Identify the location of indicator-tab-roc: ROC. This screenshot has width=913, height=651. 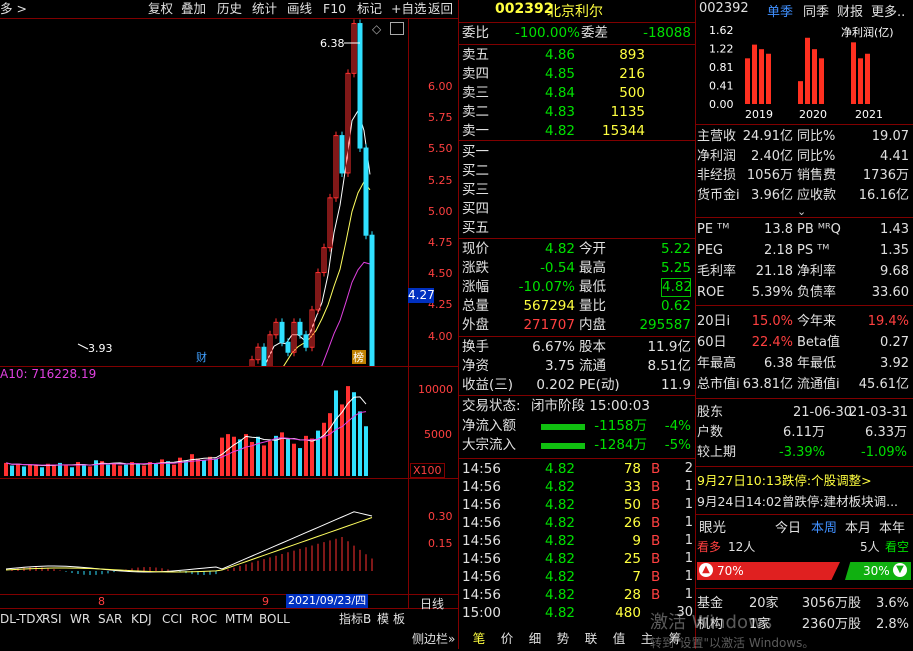
(204, 619).